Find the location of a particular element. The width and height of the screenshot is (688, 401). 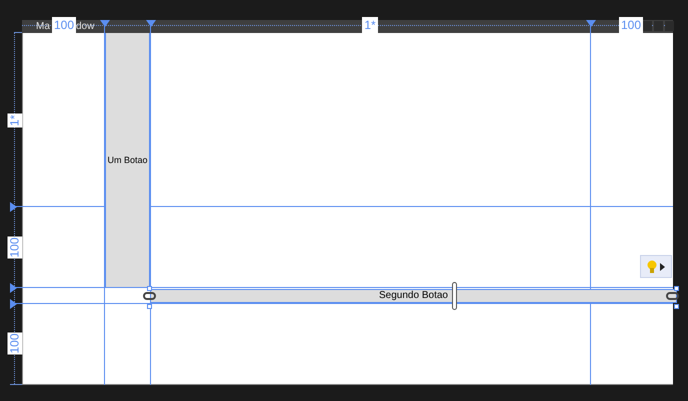

column-marker-icon is located at coordinates (591, 23).